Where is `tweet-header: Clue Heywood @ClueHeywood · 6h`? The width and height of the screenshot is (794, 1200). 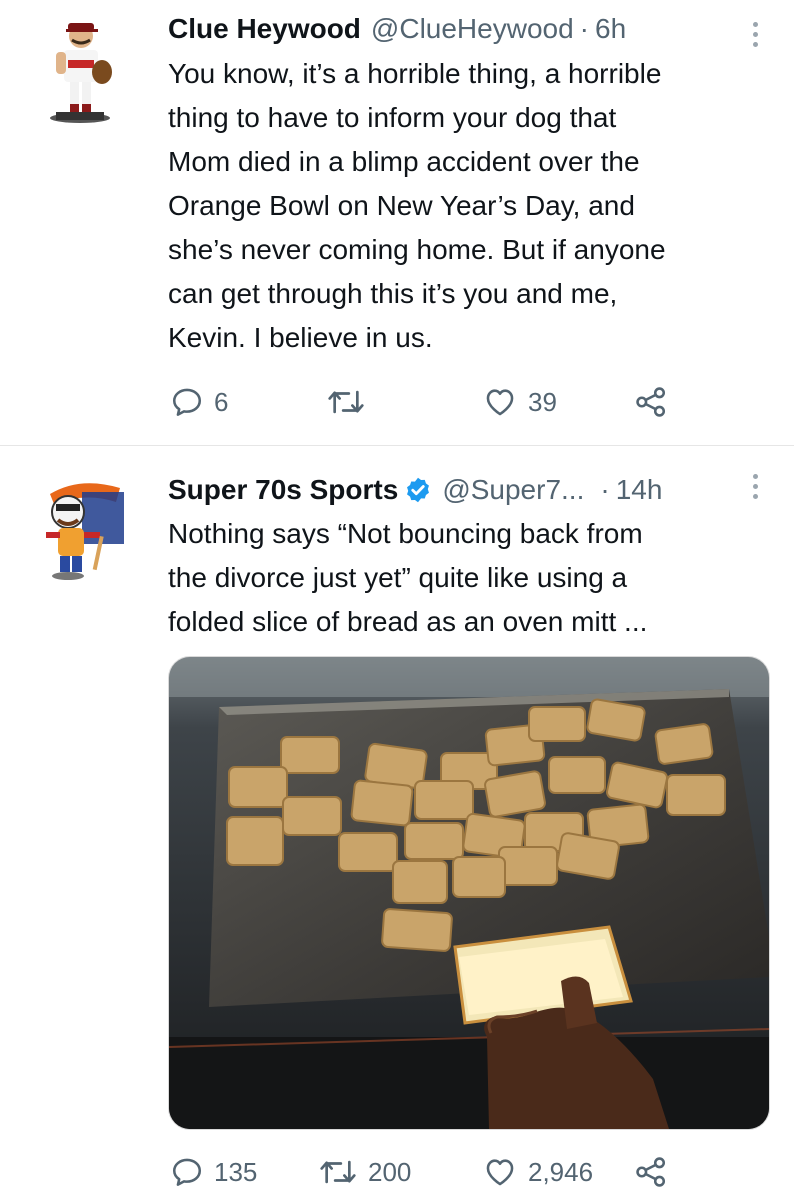 tweet-header: Clue Heywood @ClueHeywood · 6h is located at coordinates (461, 29).